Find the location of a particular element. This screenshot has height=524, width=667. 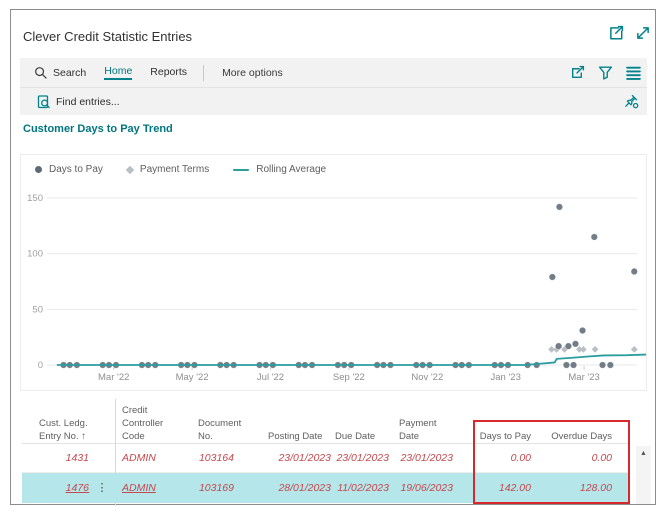

cell-document_no: 103169 is located at coordinates (216, 488).